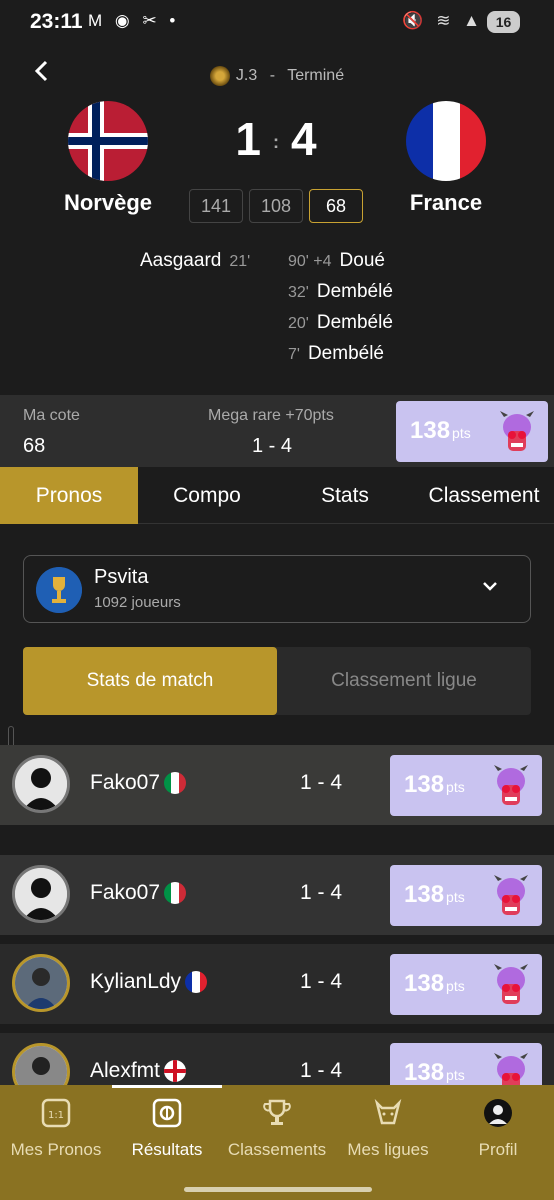 The height and width of the screenshot is (1200, 554). I want to click on nav-label: Mes Pronos, so click(56, 1149).